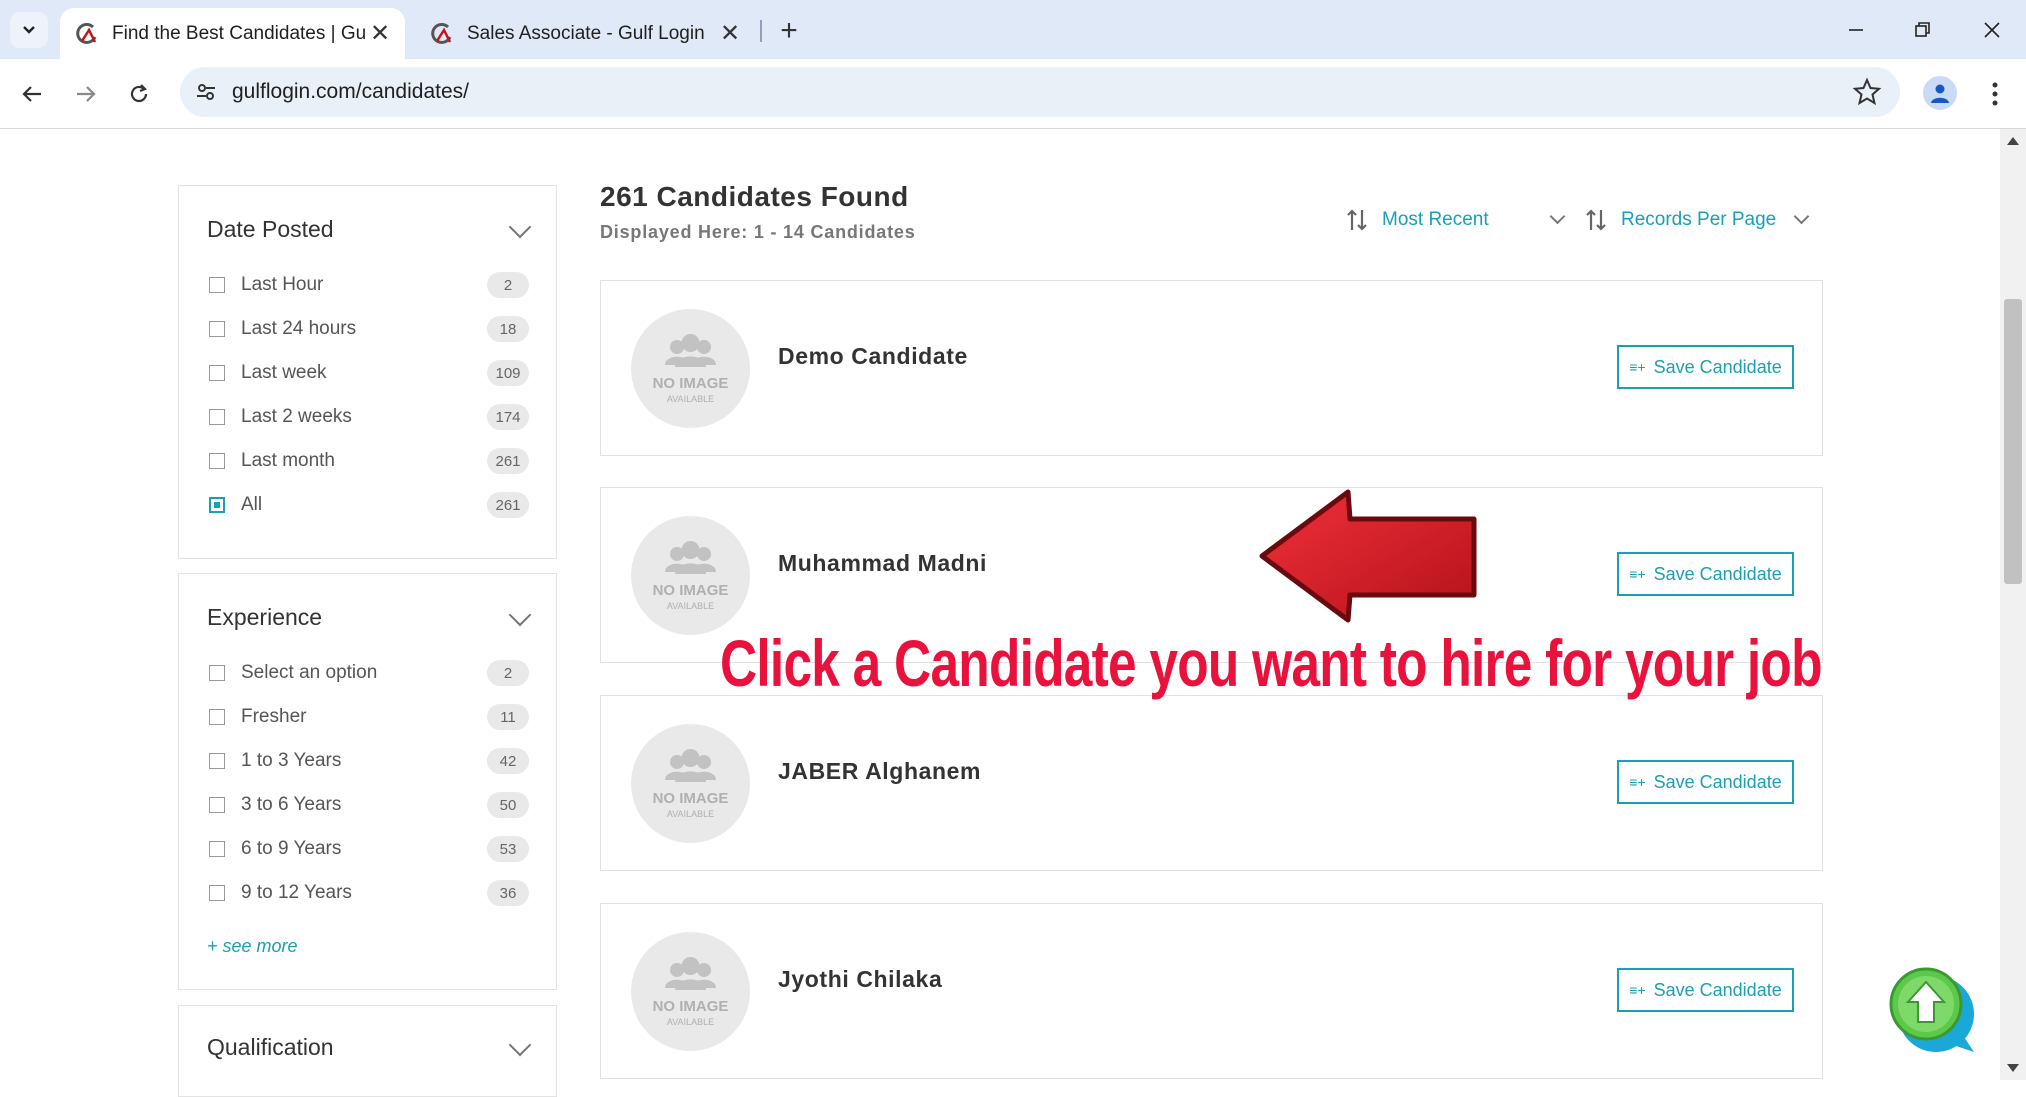  What do you see at coordinates (369, 417) in the screenshot?
I see `filter-option: Last 2 weeks 174` at bounding box center [369, 417].